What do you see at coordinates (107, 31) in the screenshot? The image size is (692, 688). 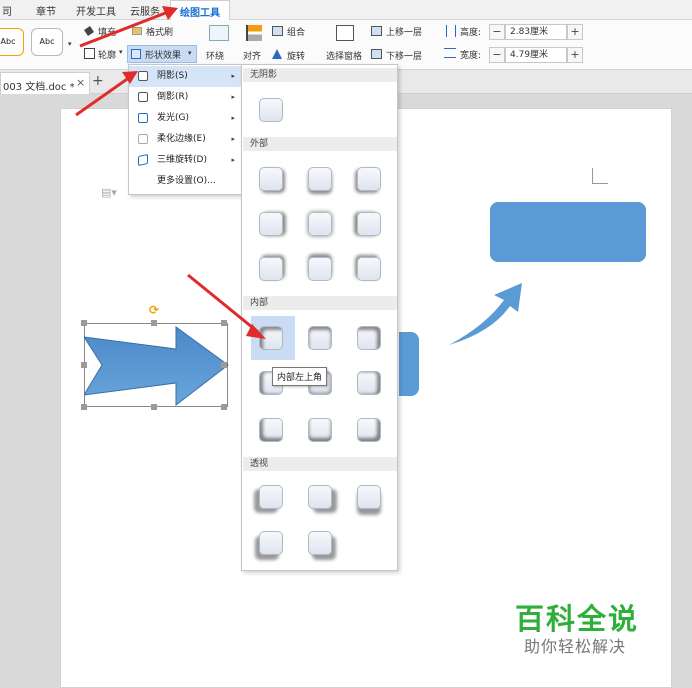 I see `fill-button: 填充` at bounding box center [107, 31].